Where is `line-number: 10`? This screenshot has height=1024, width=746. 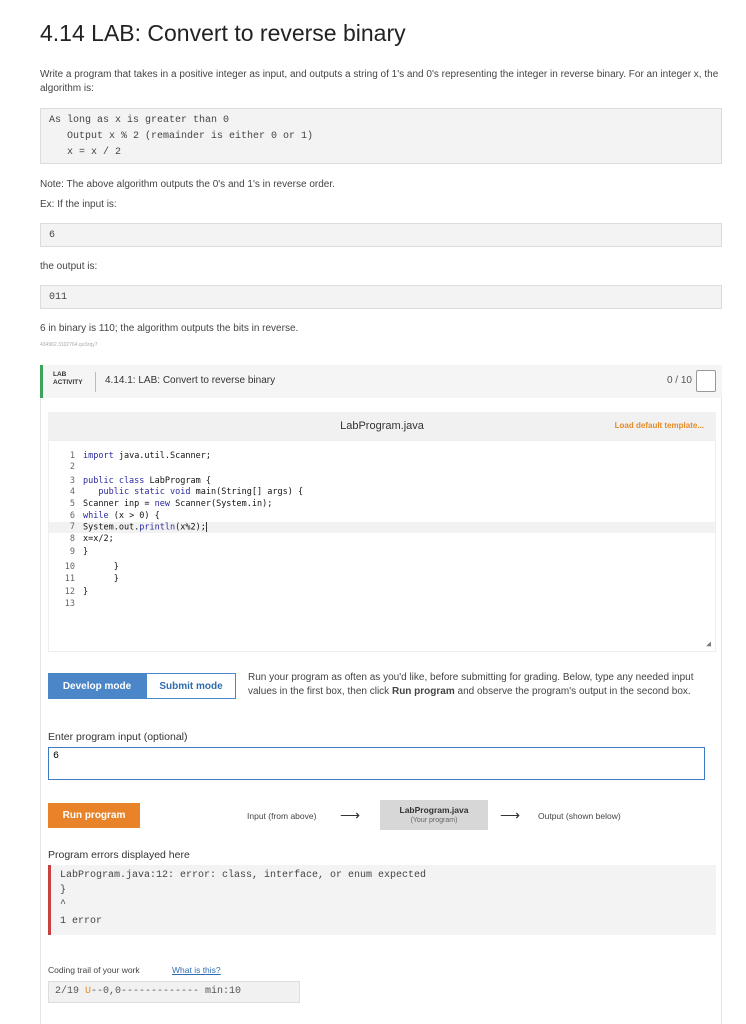 line-number: 10 is located at coordinates (69, 567).